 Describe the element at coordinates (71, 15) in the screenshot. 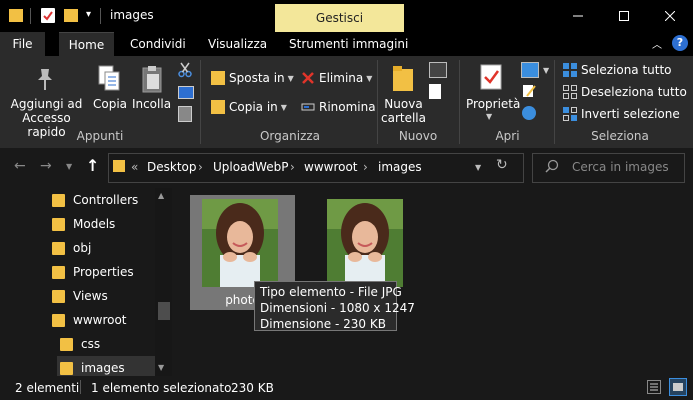

I see `new-folder-quick-icon` at that location.